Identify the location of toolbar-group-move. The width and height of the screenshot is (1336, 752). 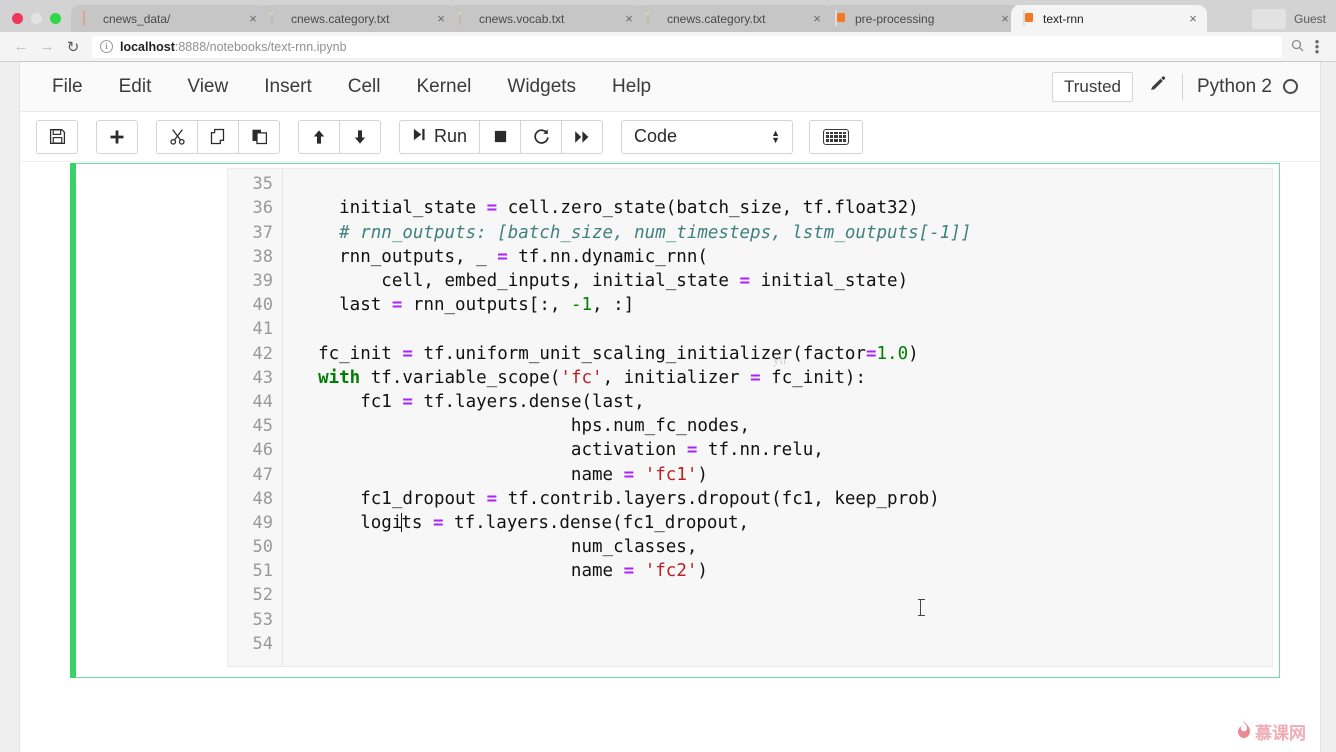
(339, 136).